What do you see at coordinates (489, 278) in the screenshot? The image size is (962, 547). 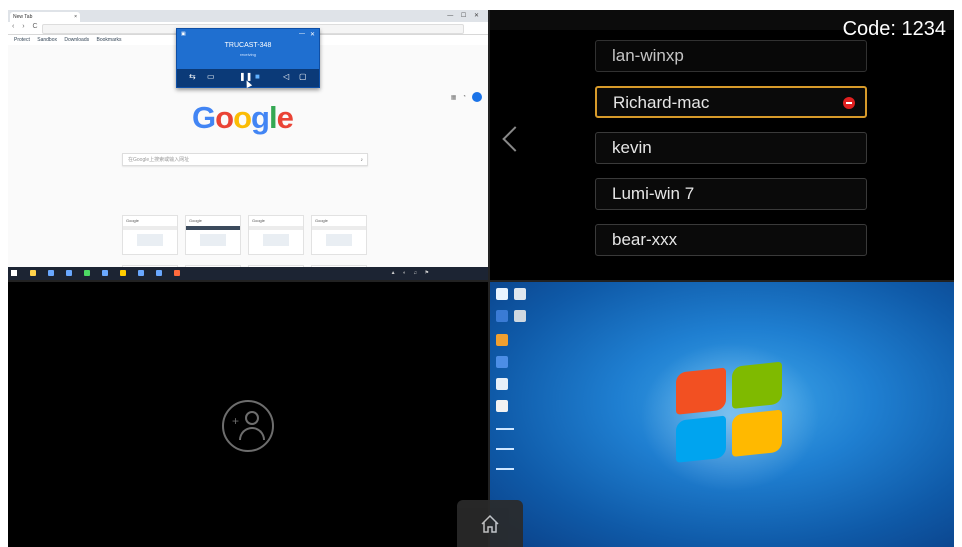 I see `quad-divider-vertical` at bounding box center [489, 278].